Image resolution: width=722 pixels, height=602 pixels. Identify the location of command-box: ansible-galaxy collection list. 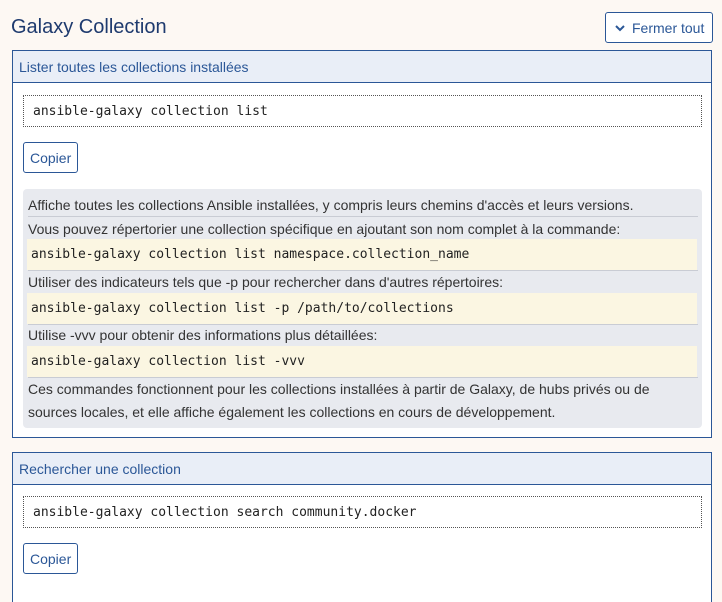
(362, 111).